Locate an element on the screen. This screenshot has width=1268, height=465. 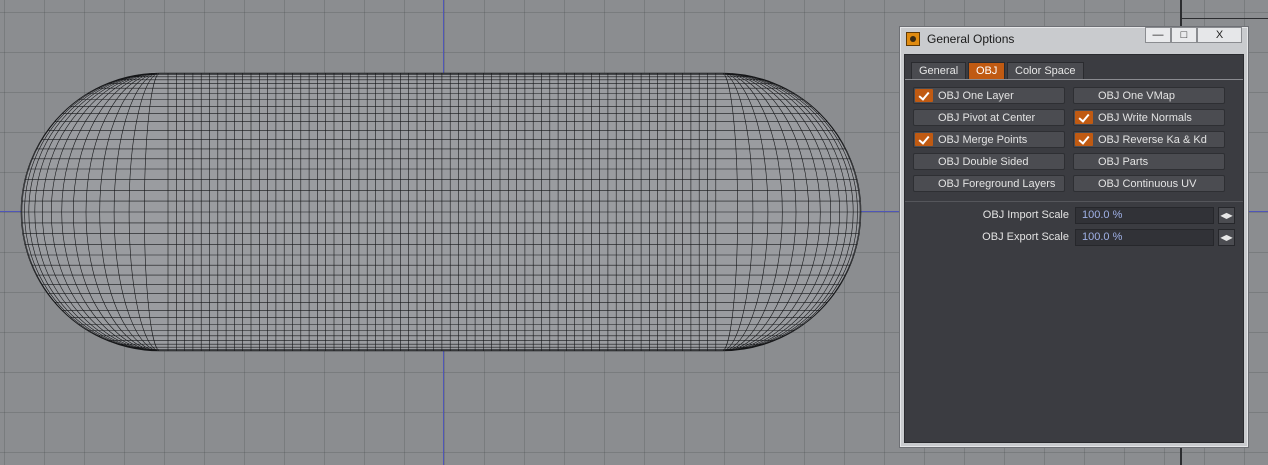
obj-pivot-at-center-toggle: OBJ Pivot at Center is located at coordinates (989, 117).